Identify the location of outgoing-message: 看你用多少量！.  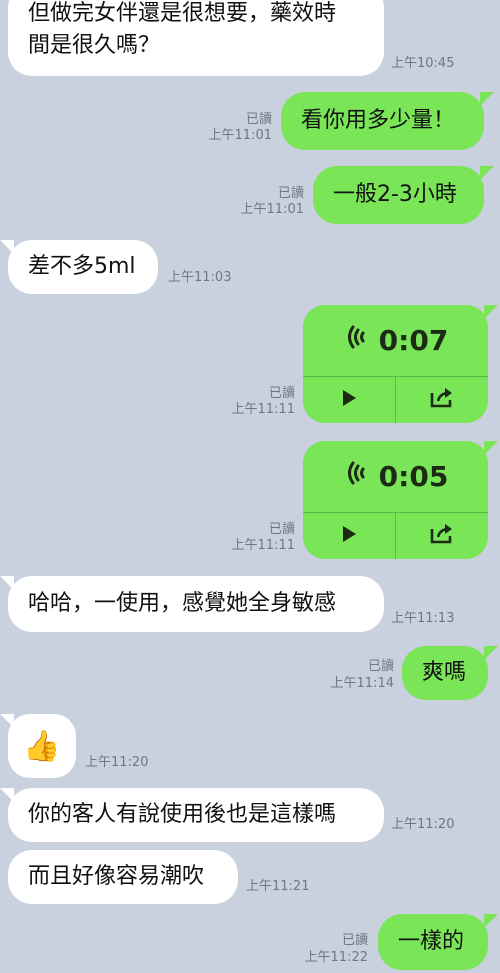
(382, 121).